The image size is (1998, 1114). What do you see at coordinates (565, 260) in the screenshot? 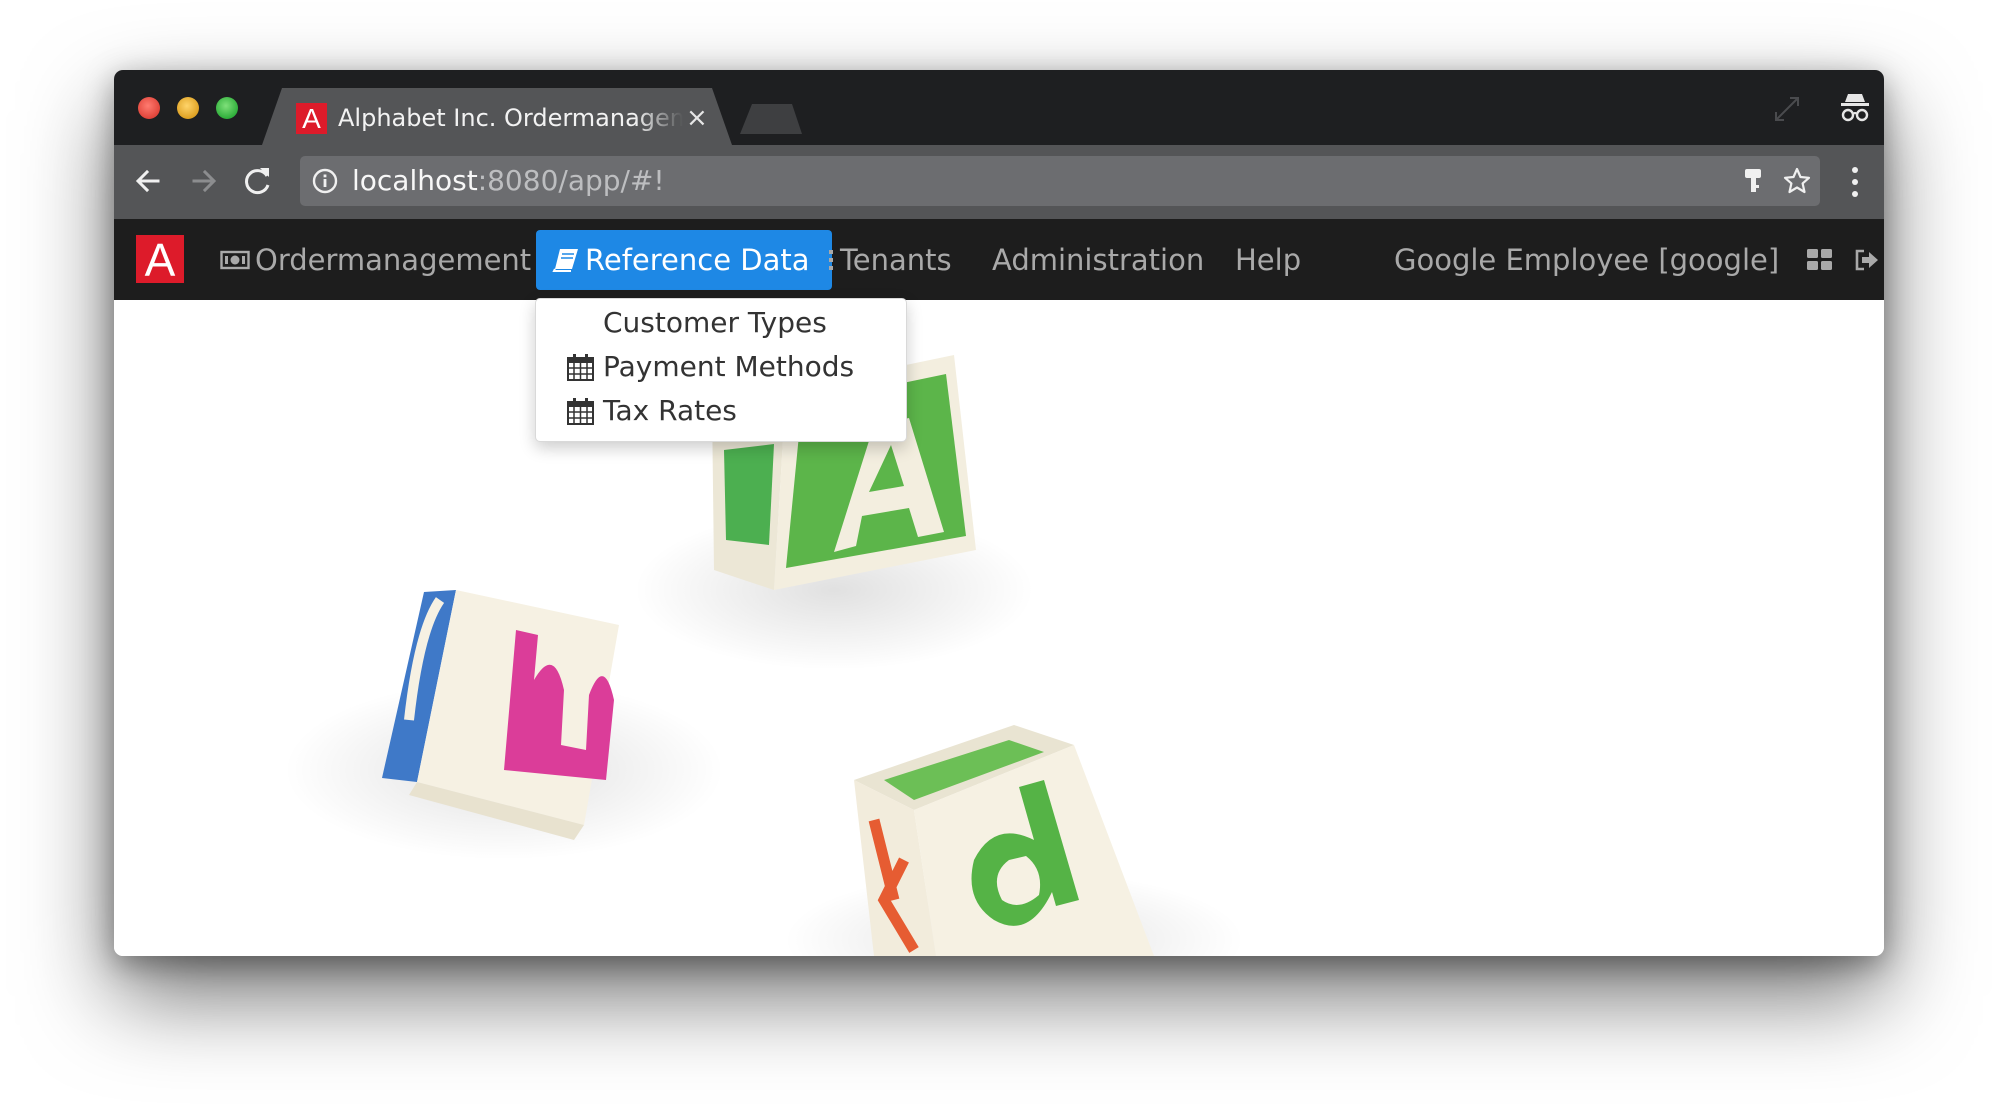
I see `book-icon` at bounding box center [565, 260].